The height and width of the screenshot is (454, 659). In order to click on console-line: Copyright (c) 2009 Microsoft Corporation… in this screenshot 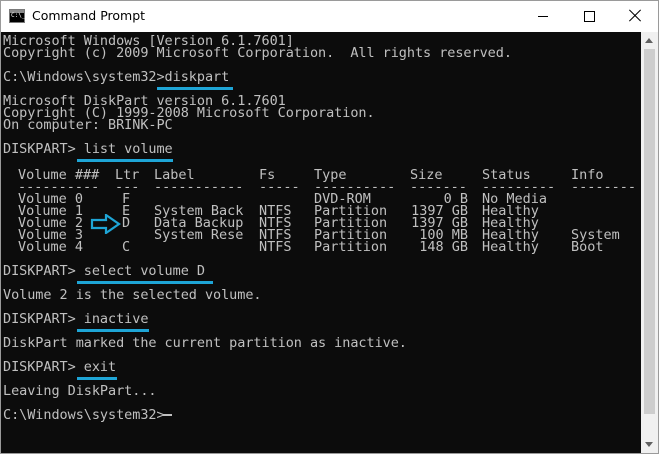, I will do `click(257, 53)`.